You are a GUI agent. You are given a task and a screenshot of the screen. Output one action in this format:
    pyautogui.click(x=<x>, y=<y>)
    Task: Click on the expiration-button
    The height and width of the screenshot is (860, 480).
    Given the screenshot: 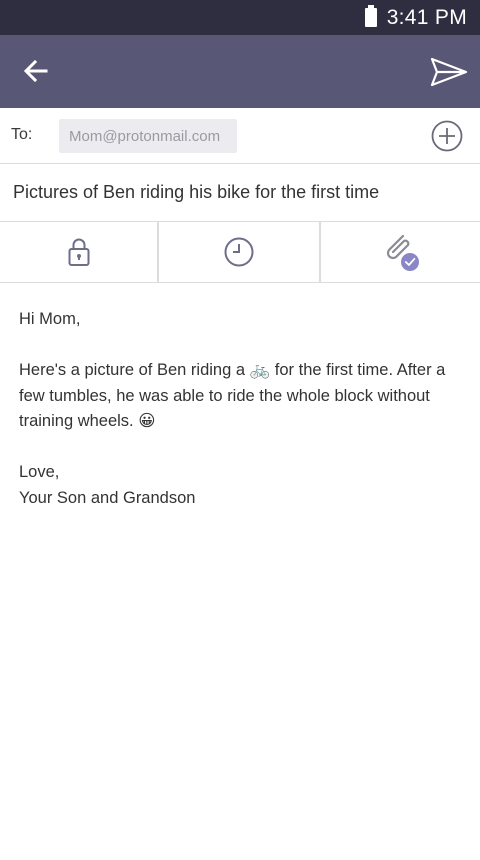 What is the action you would take?
    pyautogui.click(x=240, y=252)
    